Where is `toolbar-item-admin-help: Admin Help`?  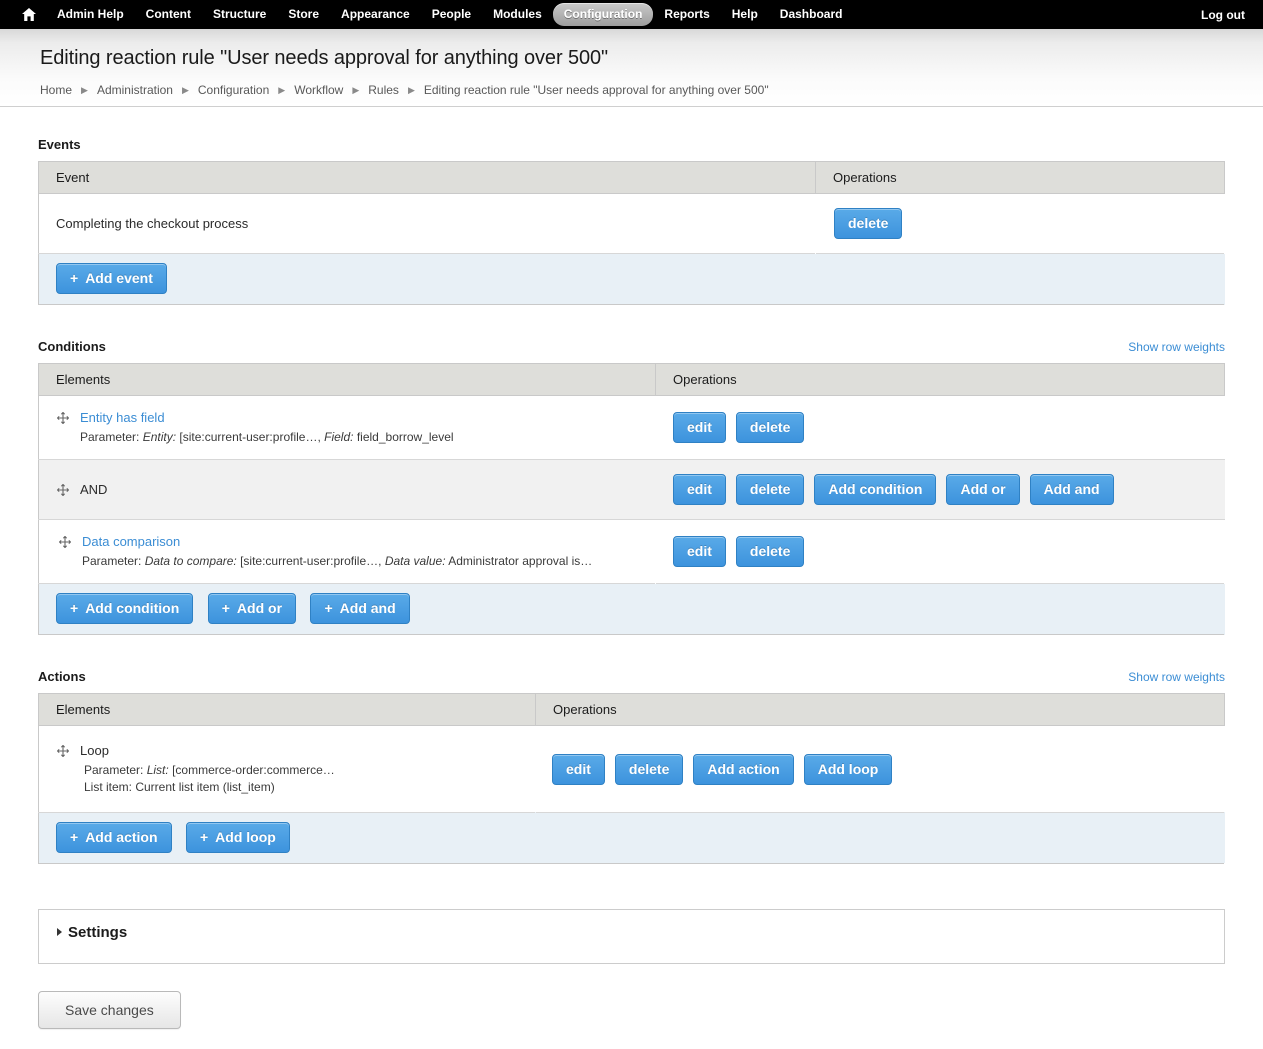
toolbar-item-admin-help: Admin Help is located at coordinates (90, 14).